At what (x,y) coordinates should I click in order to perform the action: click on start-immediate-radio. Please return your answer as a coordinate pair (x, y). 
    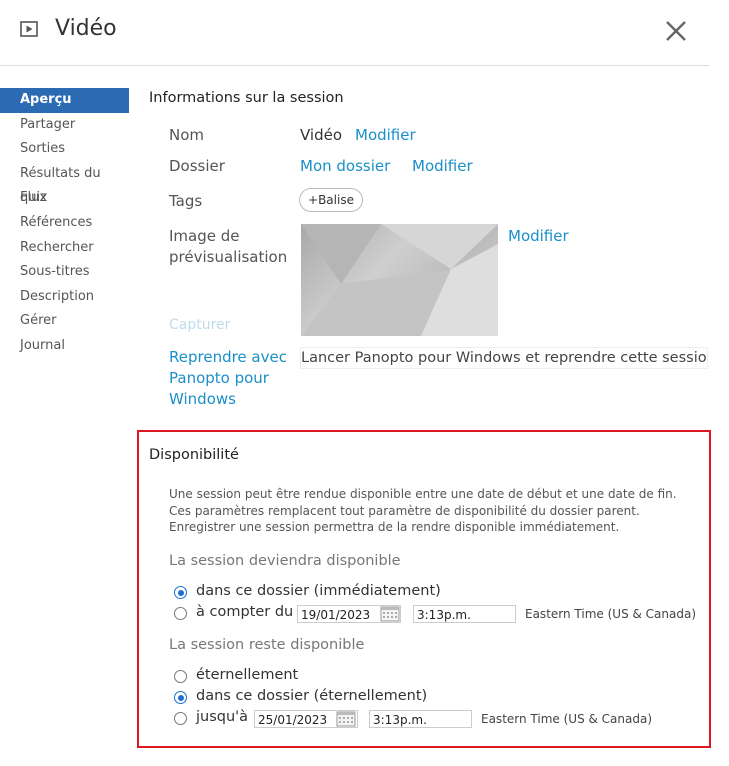
    Looking at the image, I should click on (180, 592).